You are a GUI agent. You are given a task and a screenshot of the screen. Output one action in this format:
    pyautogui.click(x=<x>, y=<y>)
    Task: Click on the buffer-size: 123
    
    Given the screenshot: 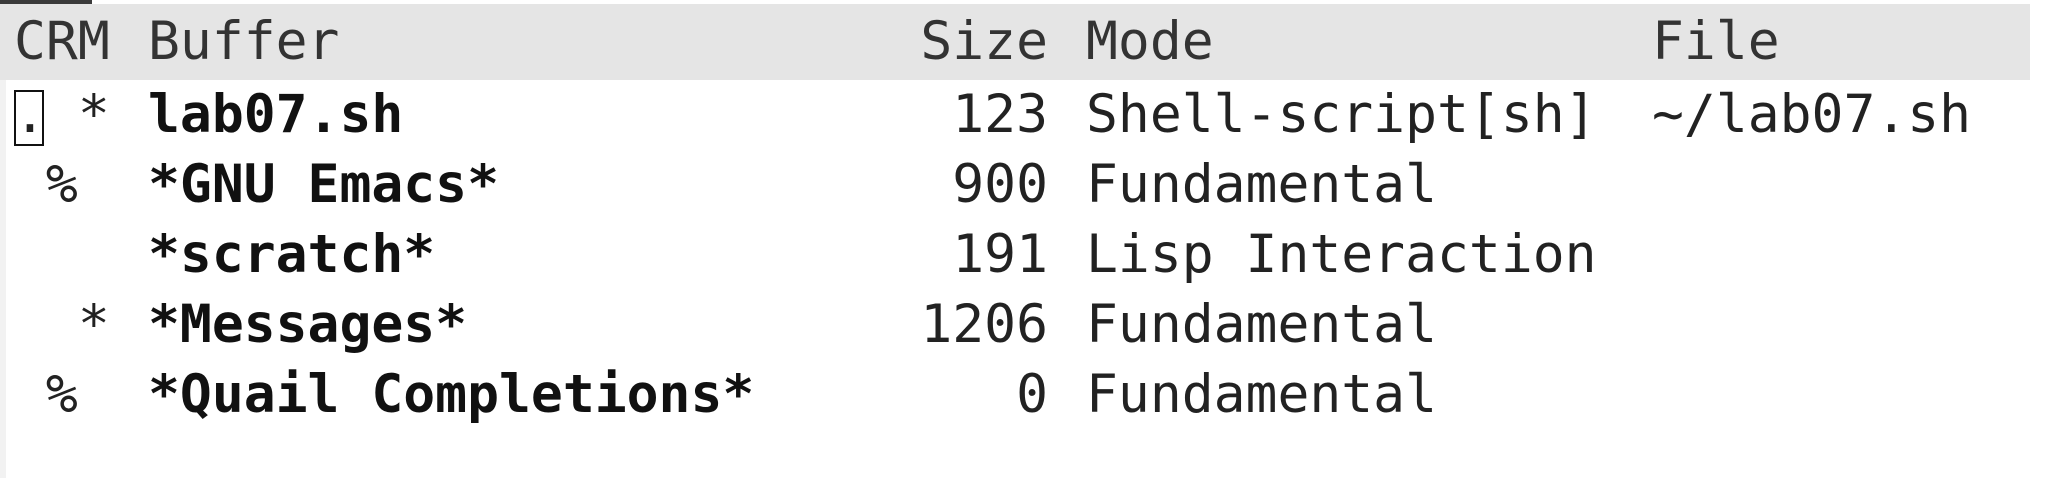 What is the action you would take?
    pyautogui.click(x=1000, y=114)
    